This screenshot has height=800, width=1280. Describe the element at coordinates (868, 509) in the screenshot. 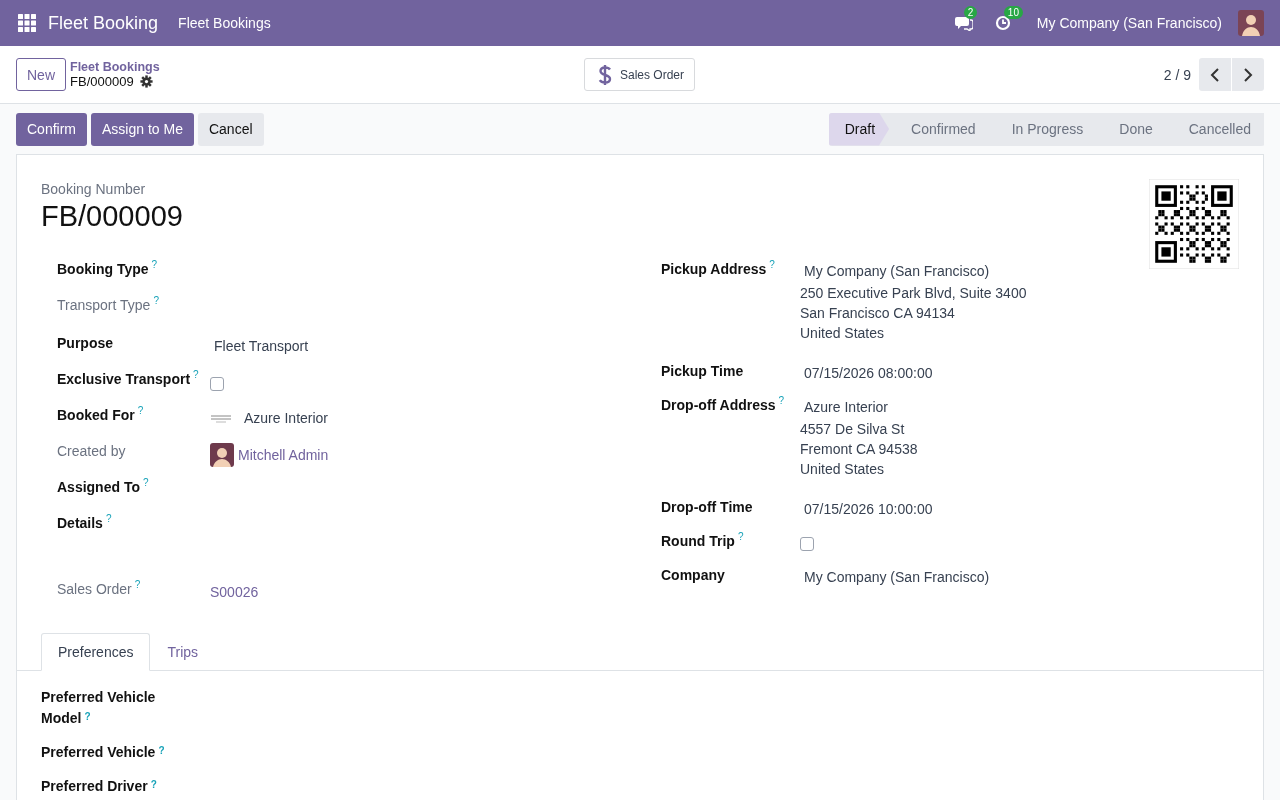

I see `field-value: 07/15/2026 10:00:00` at that location.